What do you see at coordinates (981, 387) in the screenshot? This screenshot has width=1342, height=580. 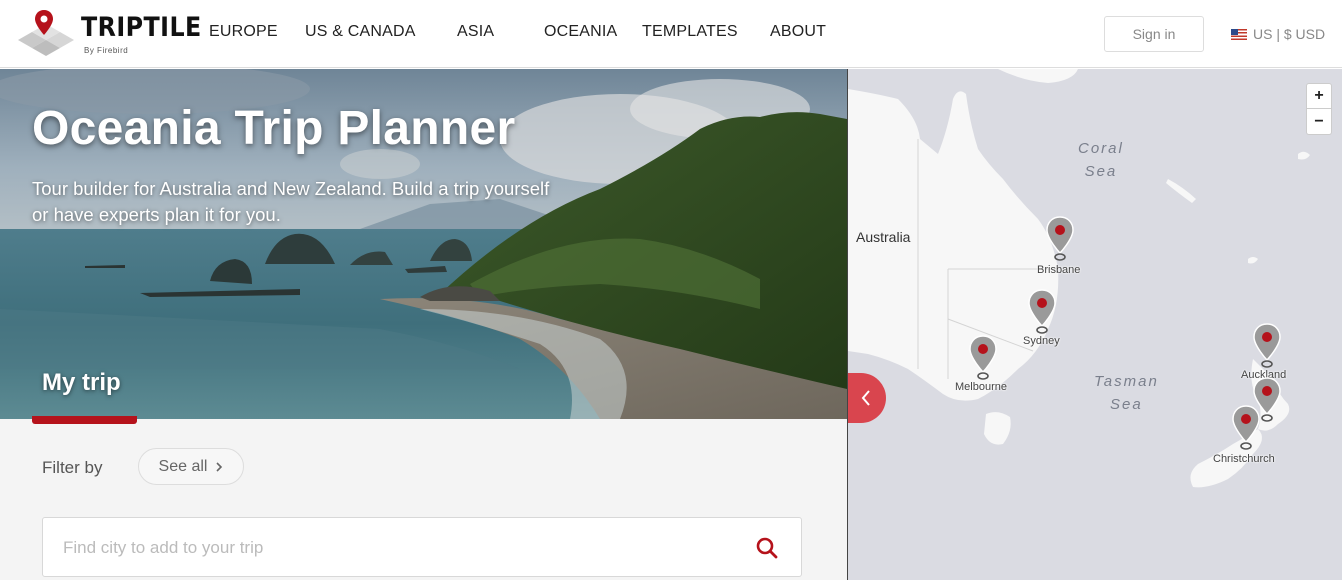 I see `melbourne-label: Melbourne` at bounding box center [981, 387].